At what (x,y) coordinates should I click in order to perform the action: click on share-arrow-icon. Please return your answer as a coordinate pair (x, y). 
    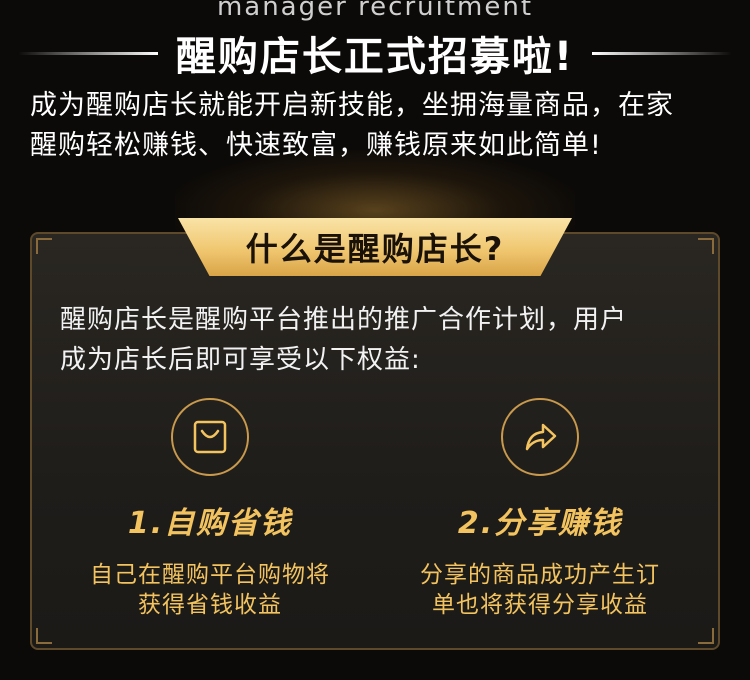
    Looking at the image, I should click on (540, 437).